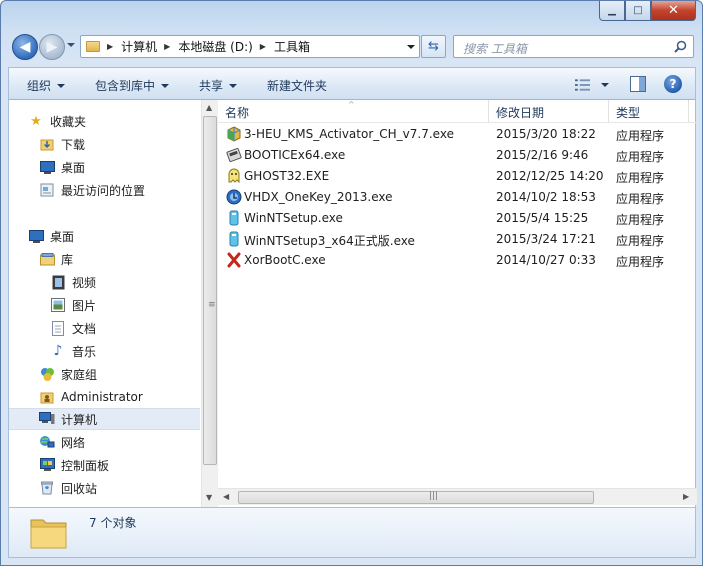 The height and width of the screenshot is (566, 703). I want to click on scroll-down-icon: ▼, so click(209, 497).